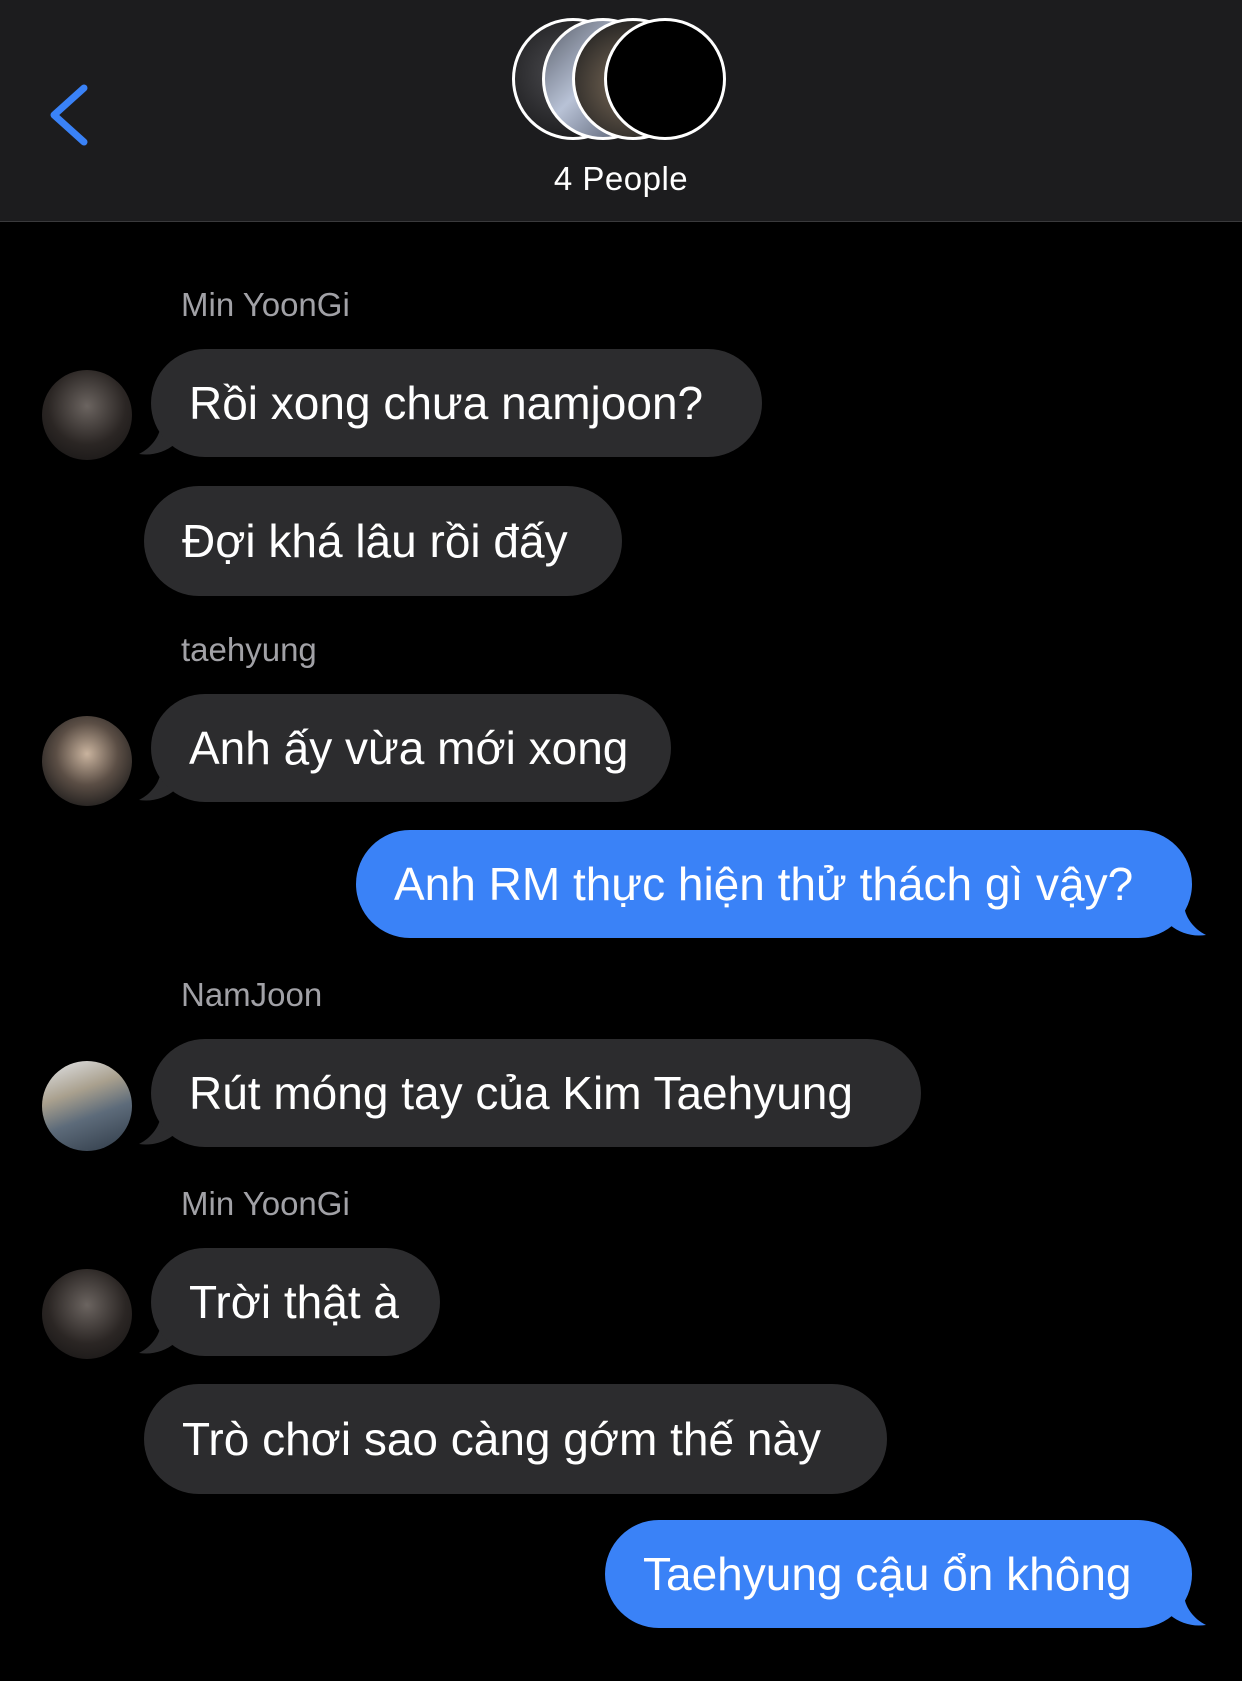 The image size is (1242, 1681). I want to click on message-bubble: Anh RM thực hiện thử thách gì vậy?, so click(774, 884).